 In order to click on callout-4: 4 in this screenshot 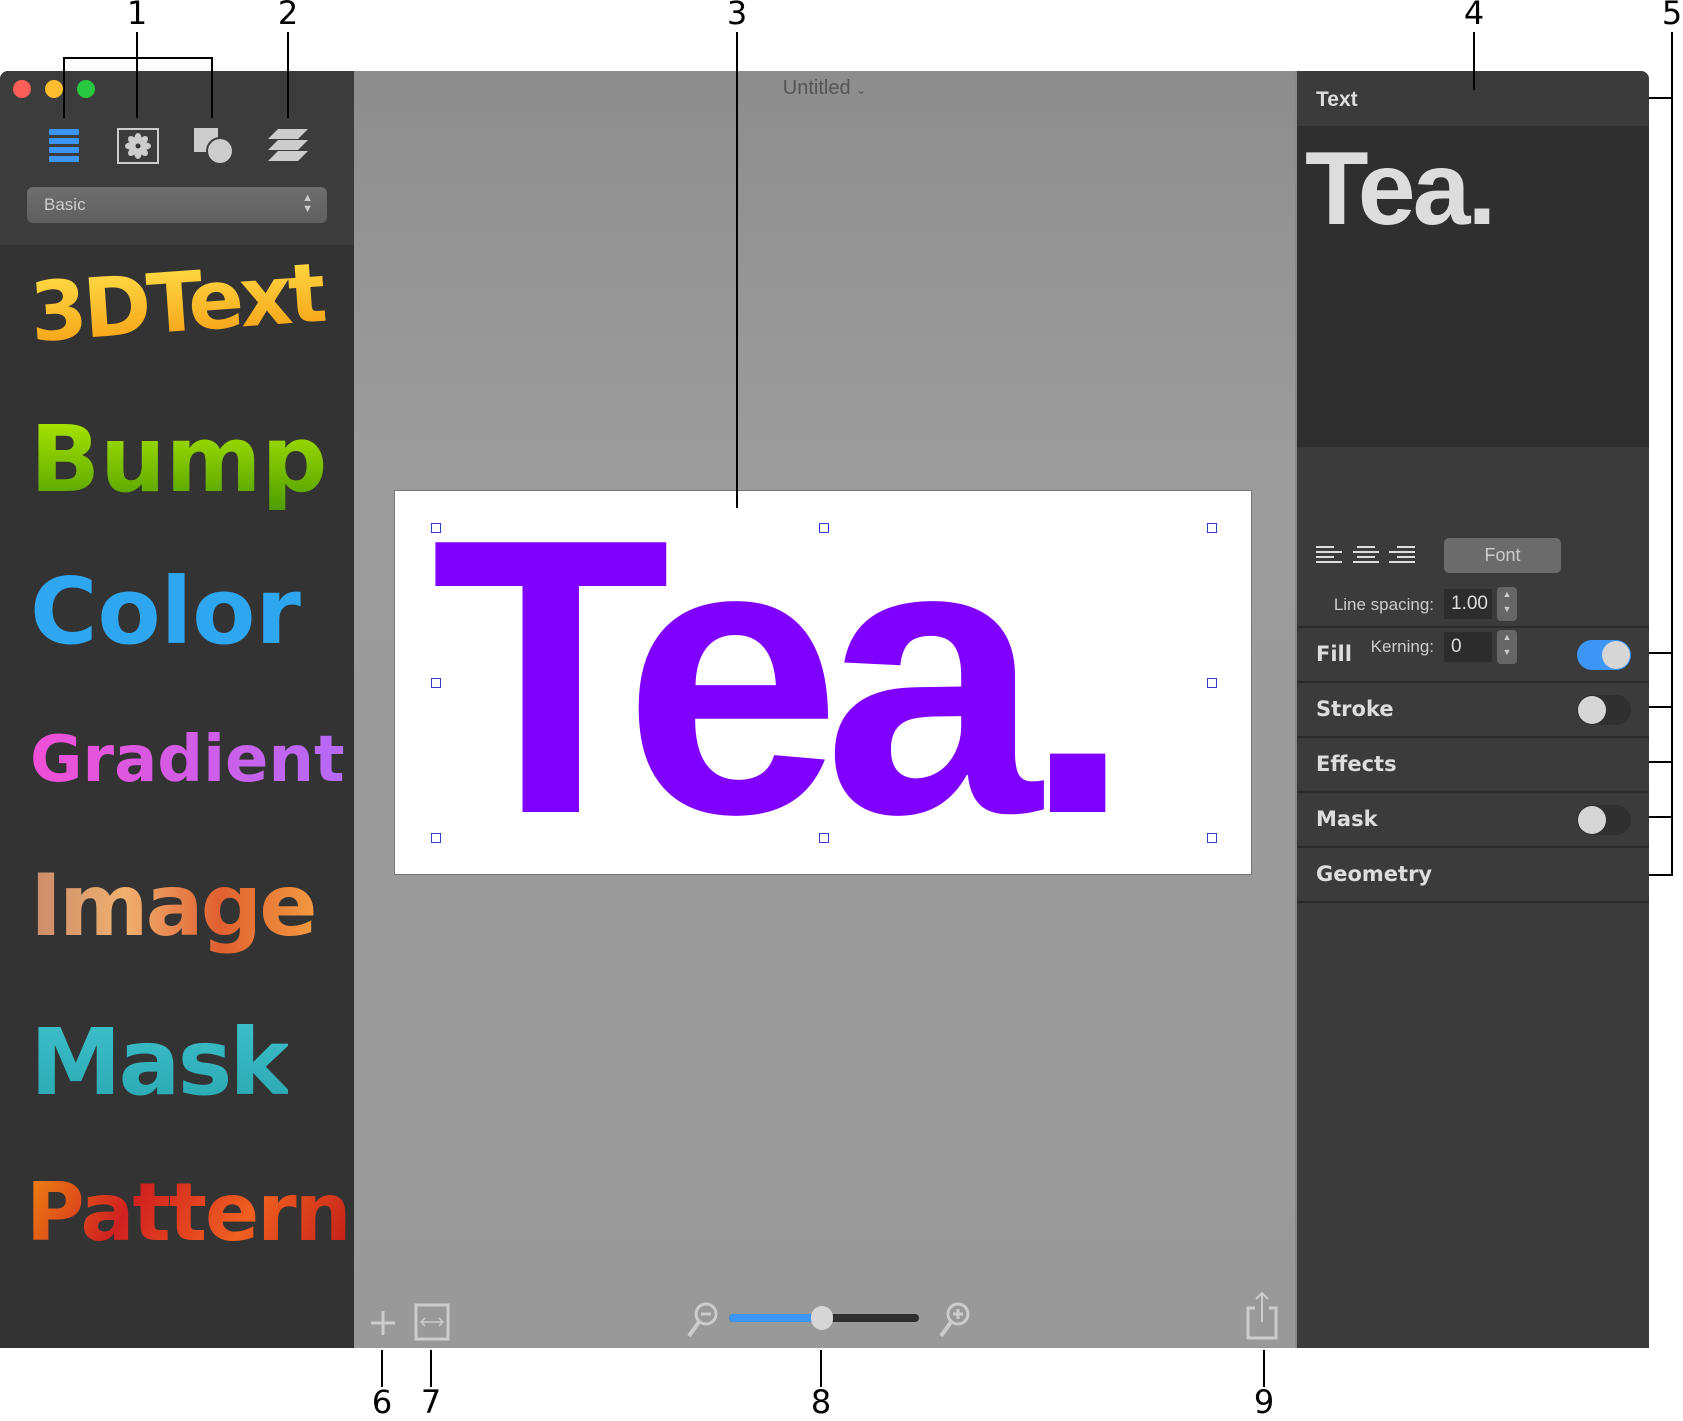, I will do `click(1474, 16)`.